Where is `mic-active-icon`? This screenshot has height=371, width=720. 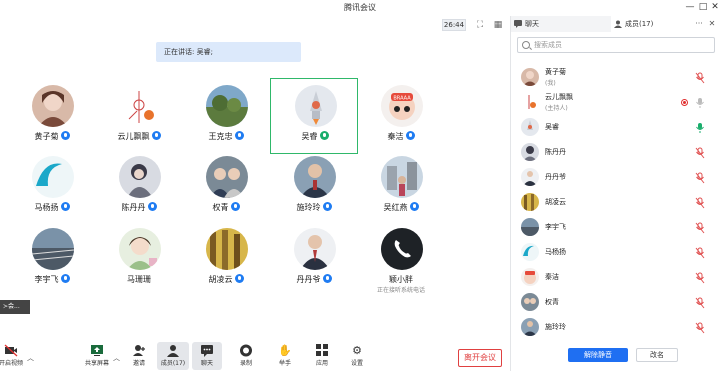 mic-active-icon is located at coordinates (700, 128).